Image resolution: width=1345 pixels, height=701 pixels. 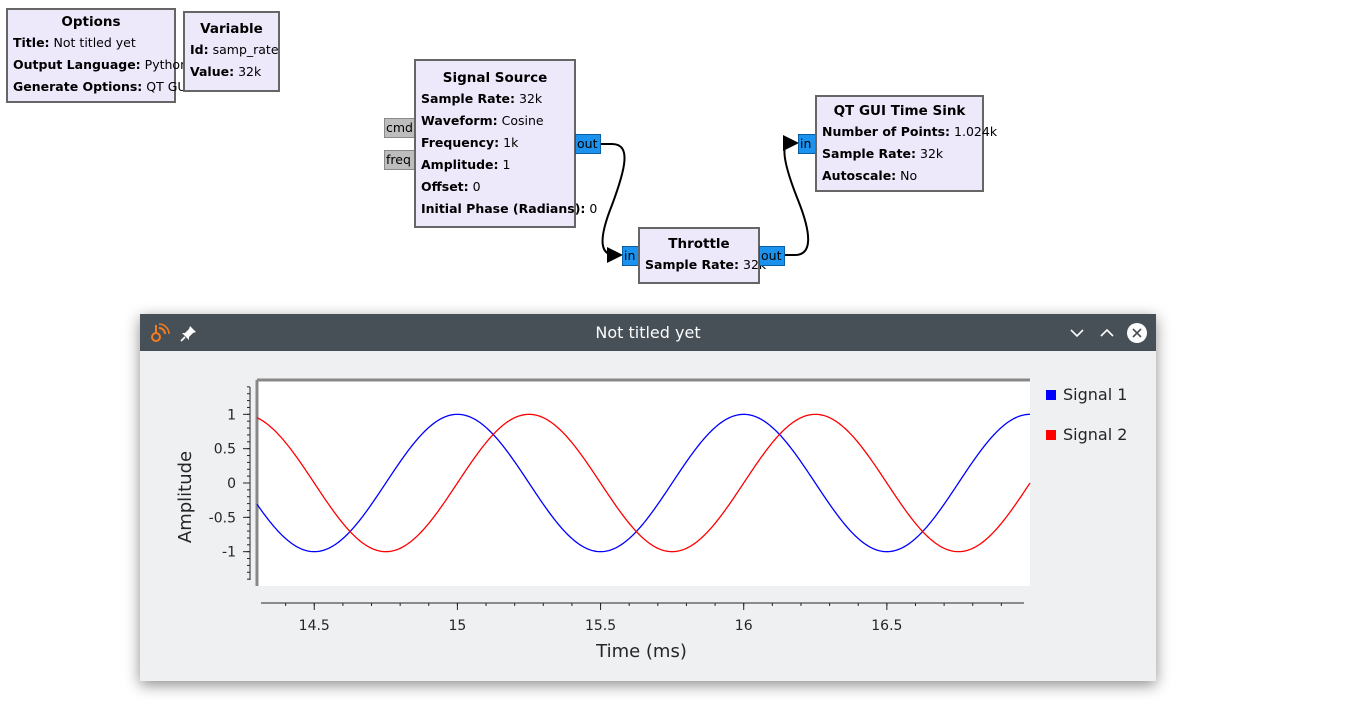 What do you see at coordinates (699, 244) in the screenshot?
I see `throttle-title: Throttle` at bounding box center [699, 244].